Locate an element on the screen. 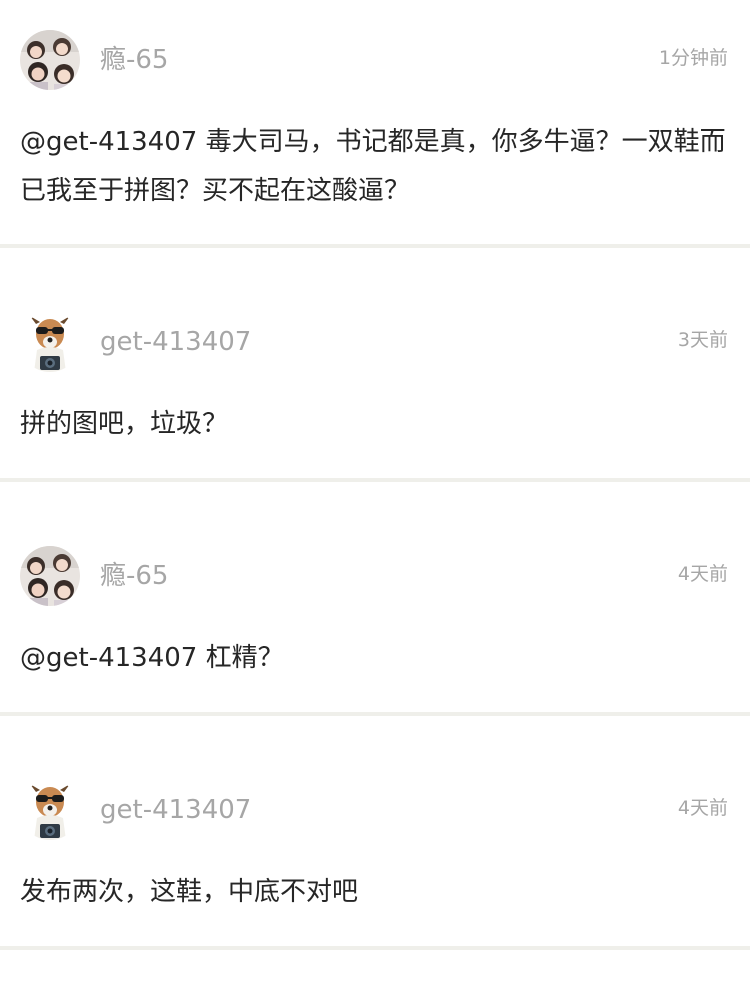 The height and width of the screenshot is (1000, 750). timestamp: 1分钟前 is located at coordinates (693, 58).